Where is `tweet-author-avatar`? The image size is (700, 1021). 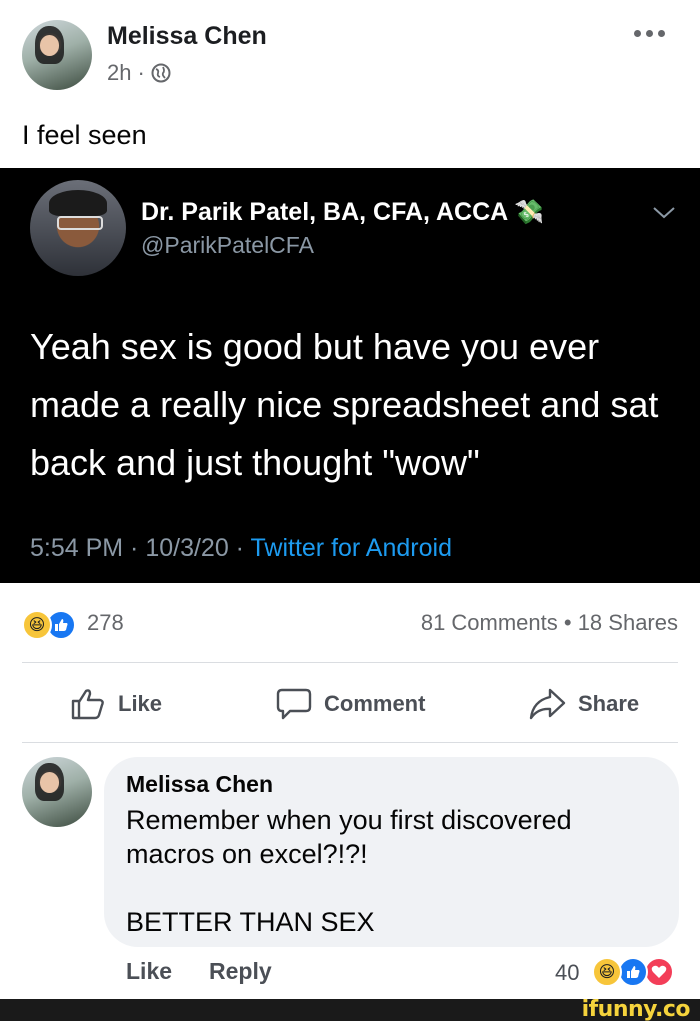
tweet-author-avatar is located at coordinates (78, 228).